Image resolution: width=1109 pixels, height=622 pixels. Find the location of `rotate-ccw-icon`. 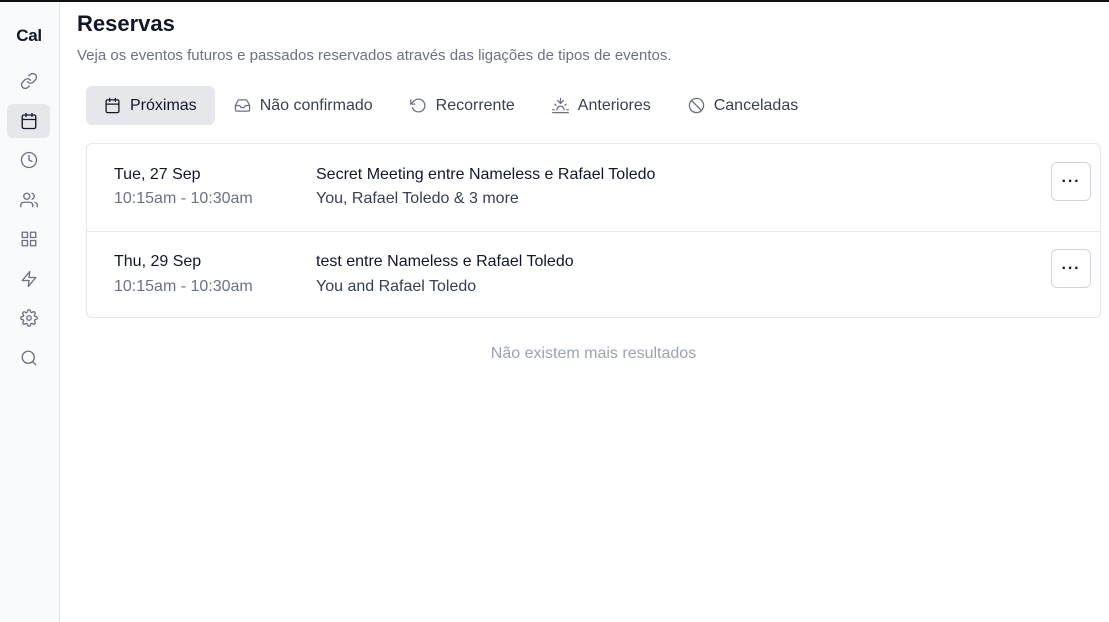

rotate-ccw-icon is located at coordinates (417, 105).